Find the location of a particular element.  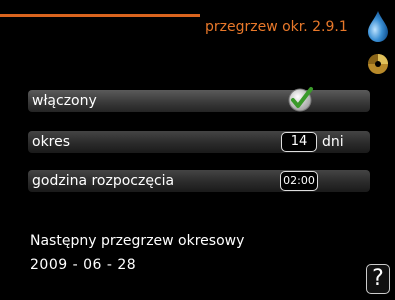

water-drop-icon is located at coordinates (378, 26).